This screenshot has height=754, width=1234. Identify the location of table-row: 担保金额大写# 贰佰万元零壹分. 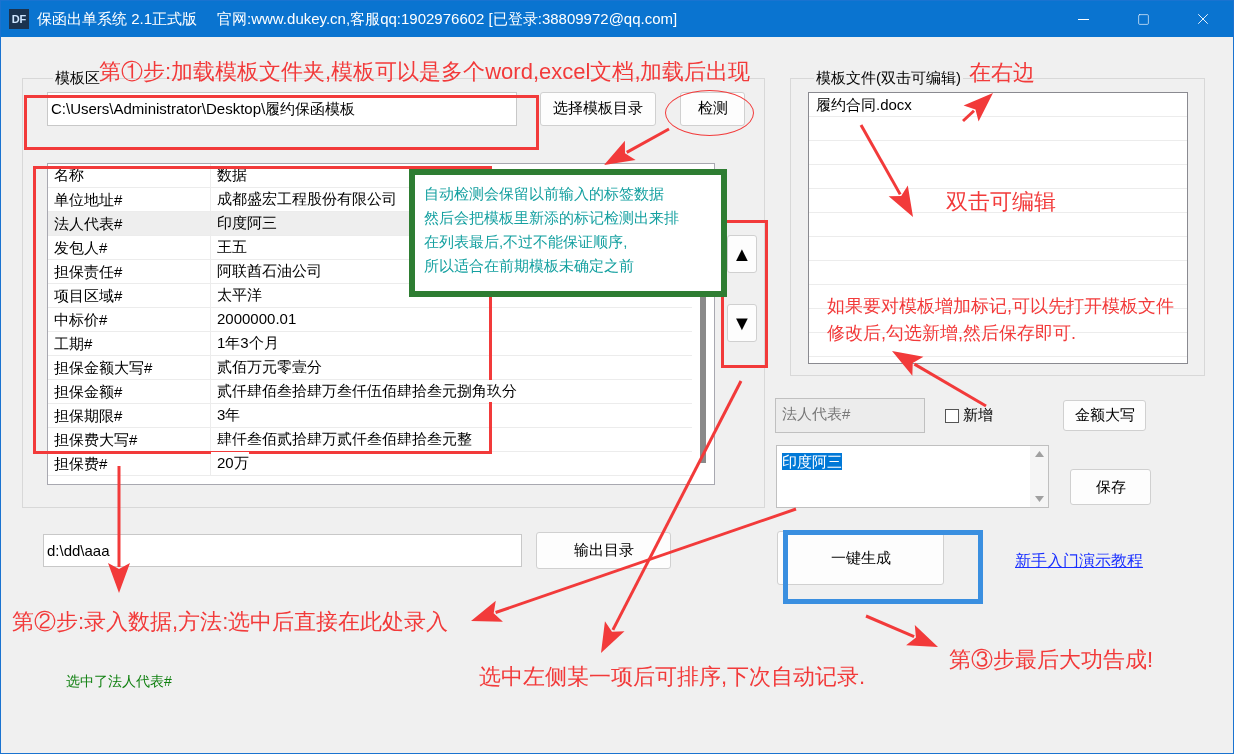
(370, 367).